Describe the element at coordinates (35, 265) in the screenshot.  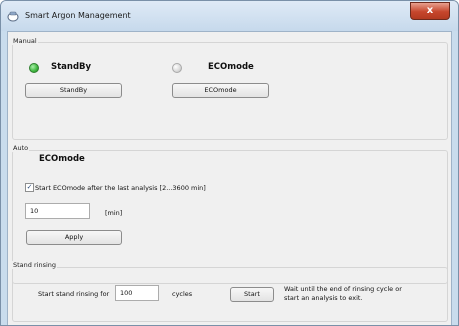
I see `stand-rinsing-group-label: Stand rinsing` at that location.